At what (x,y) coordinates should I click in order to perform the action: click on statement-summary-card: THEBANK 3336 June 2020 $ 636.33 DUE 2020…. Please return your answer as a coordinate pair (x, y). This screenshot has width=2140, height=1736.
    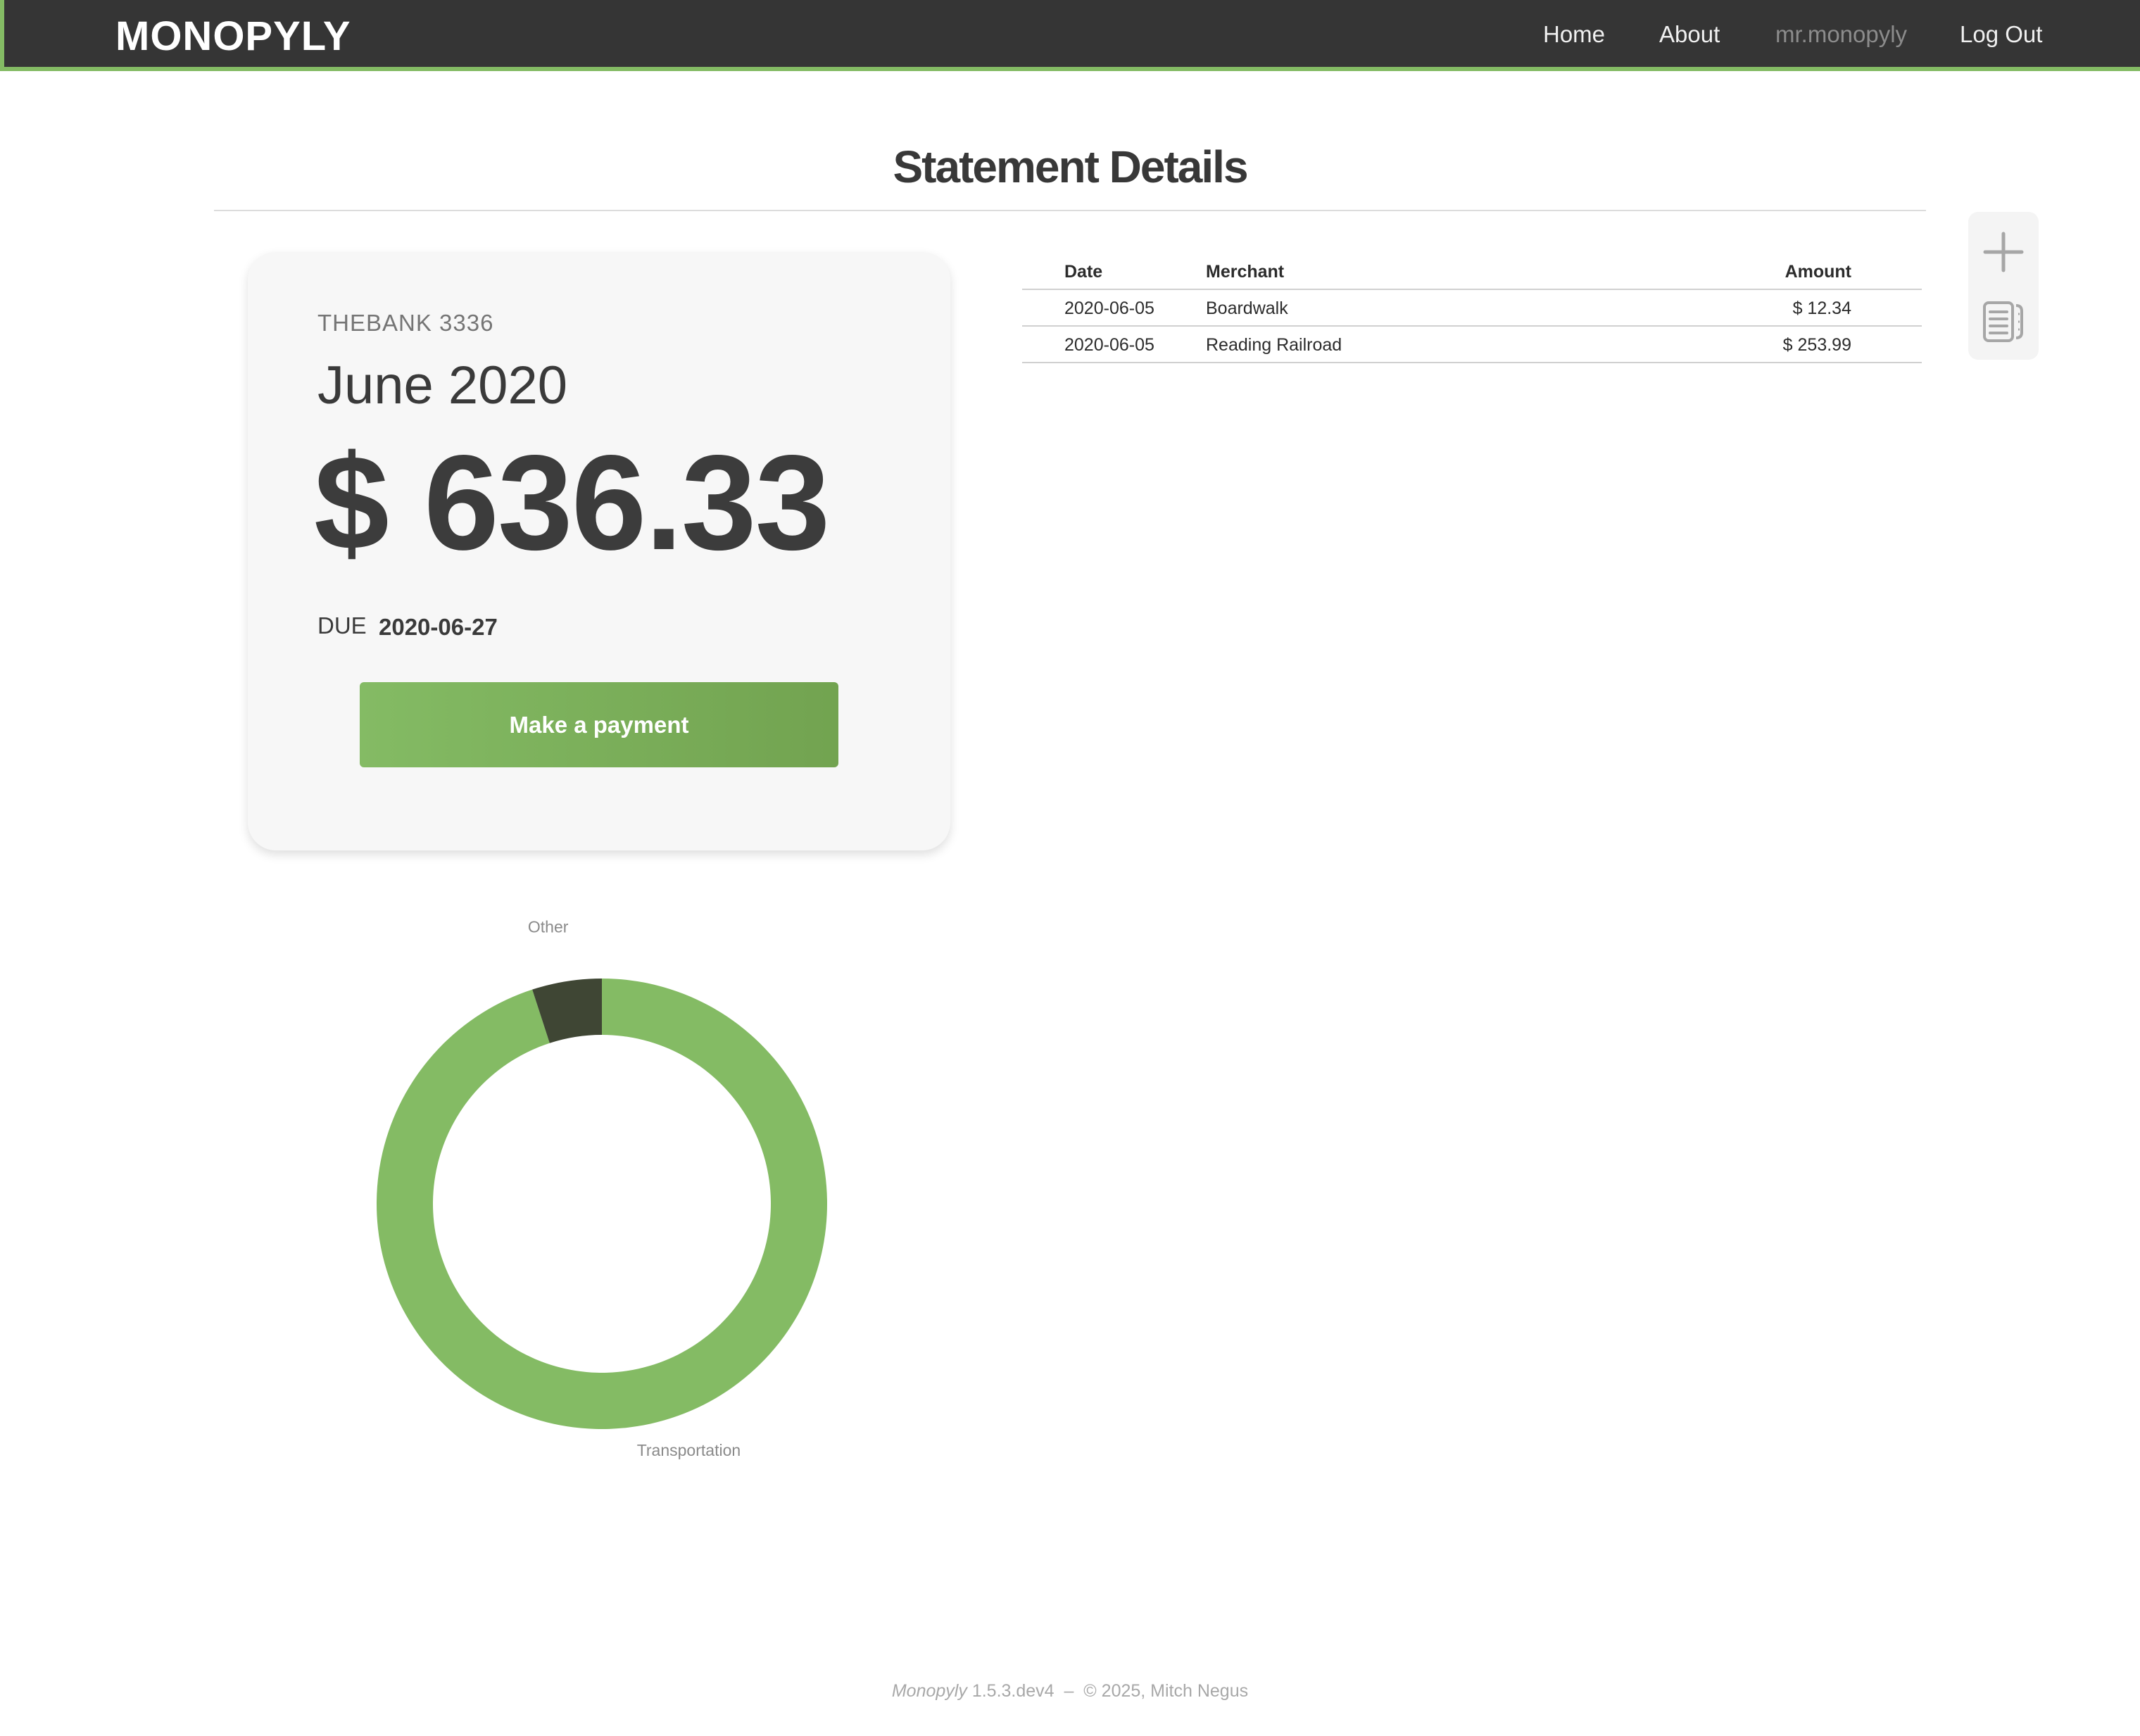
    Looking at the image, I should click on (599, 551).